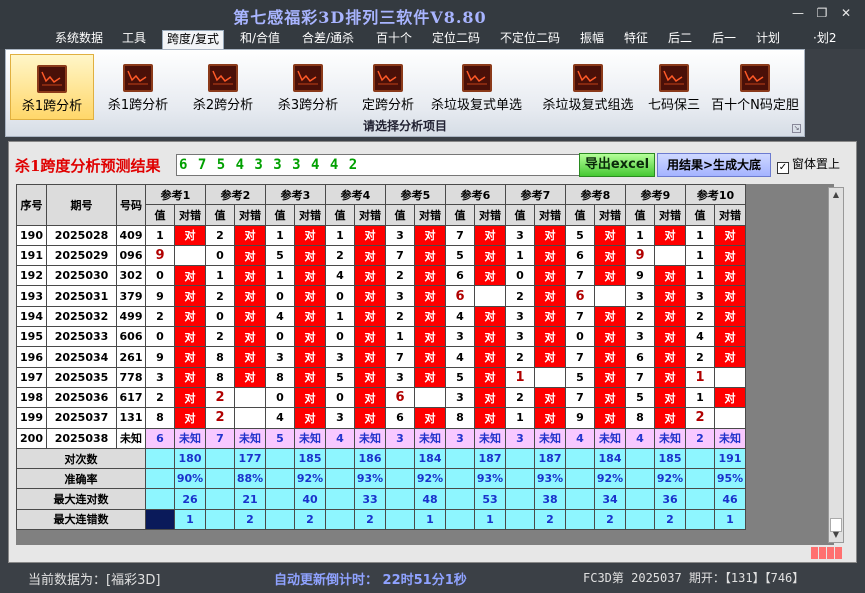  Describe the element at coordinates (81, 235) in the screenshot. I see `row-period: 2025028` at that location.